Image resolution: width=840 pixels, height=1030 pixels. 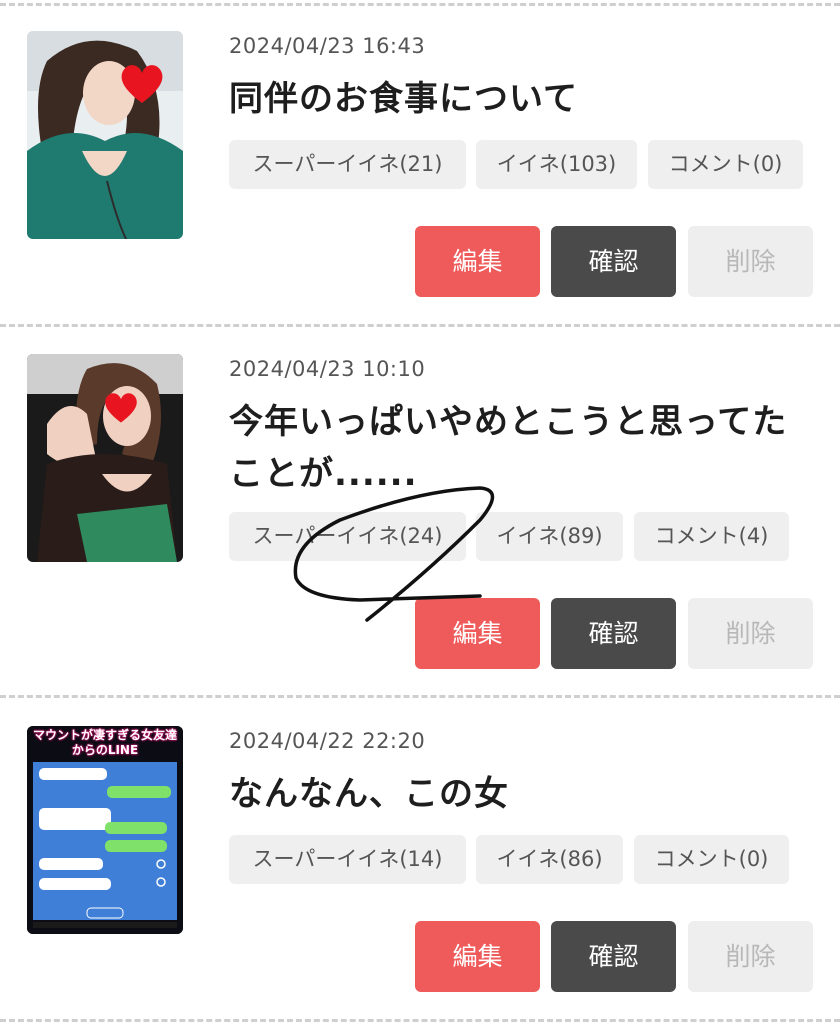 I want to click on like-count: イイネ(86), so click(x=549, y=859).